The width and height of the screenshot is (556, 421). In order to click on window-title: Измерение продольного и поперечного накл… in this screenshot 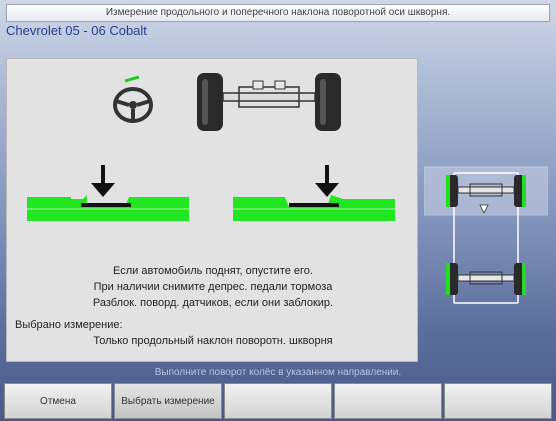, I will do `click(278, 13)`.